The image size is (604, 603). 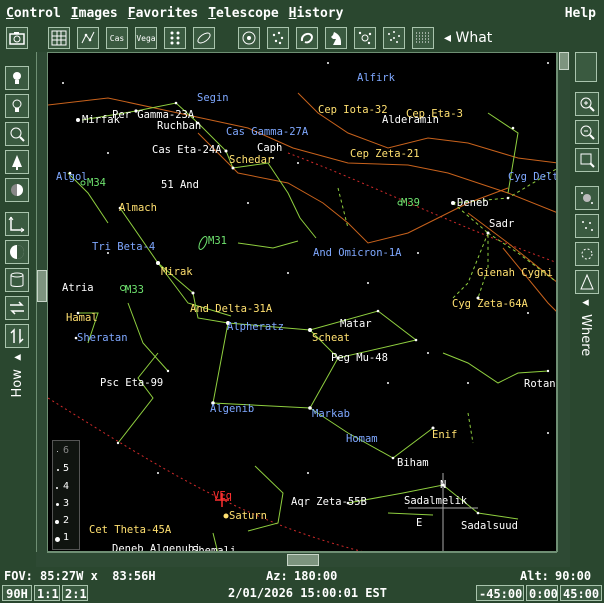 I want to click on sky-label: Alfirk, so click(x=376, y=78).